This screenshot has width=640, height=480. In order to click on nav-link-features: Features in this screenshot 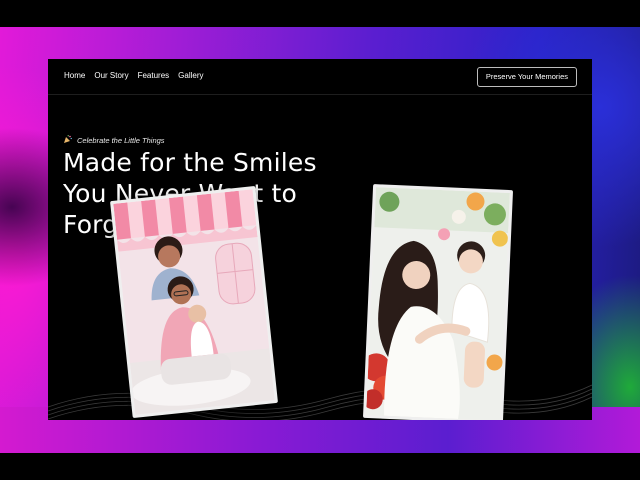, I will do `click(154, 75)`.